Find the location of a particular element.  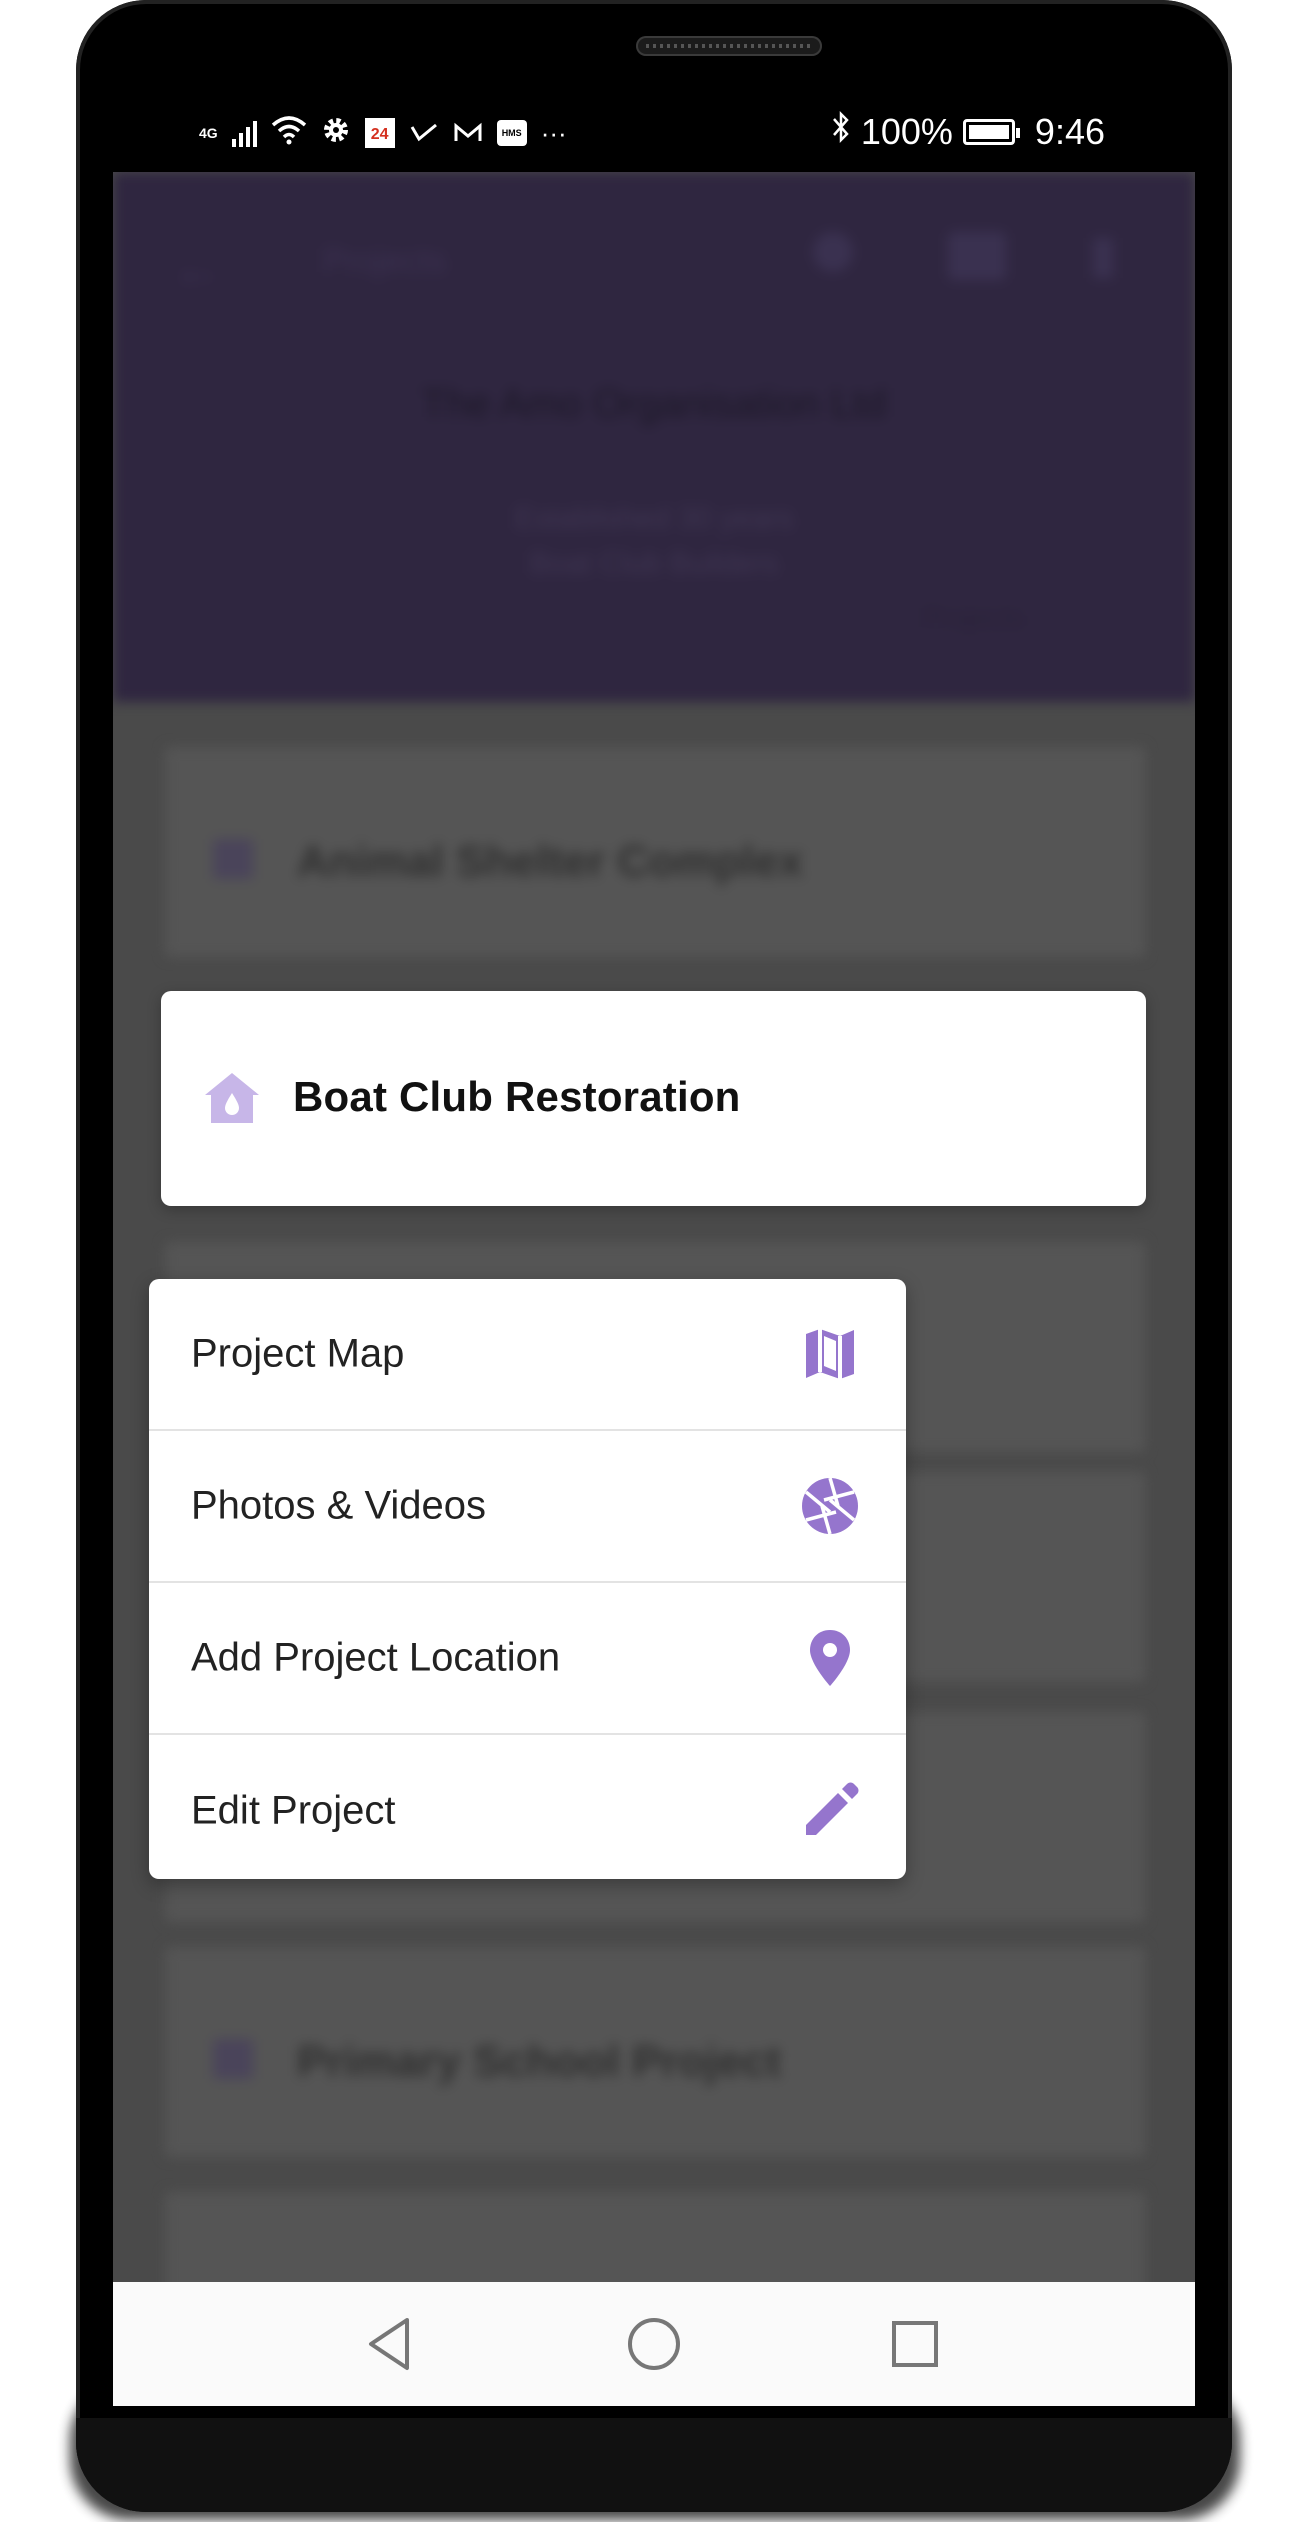

mail-icon is located at coordinates (468, 133).